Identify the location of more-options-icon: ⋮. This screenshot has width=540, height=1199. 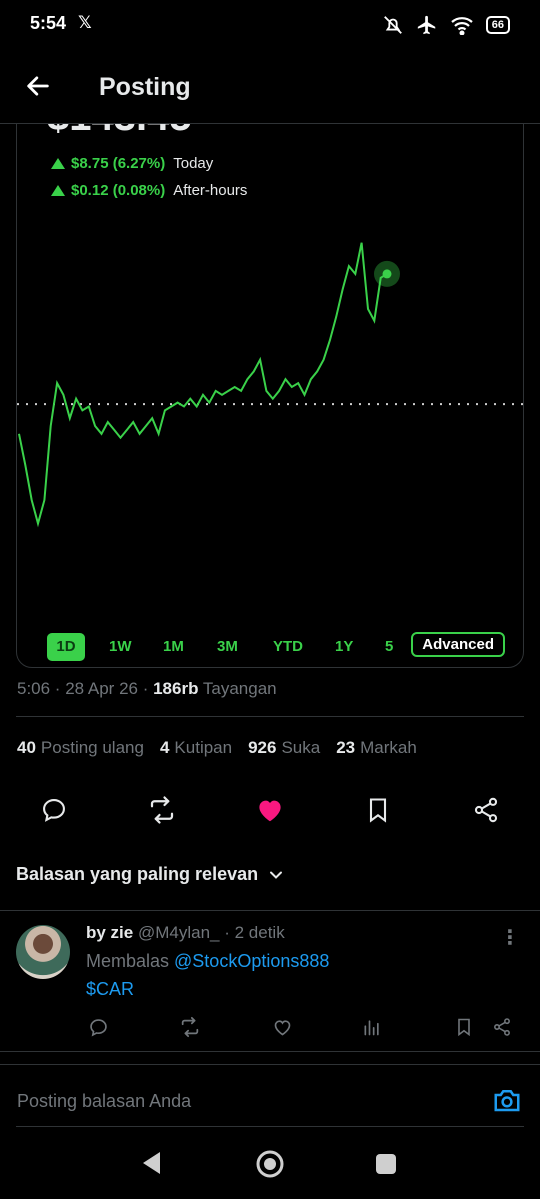
(510, 937).